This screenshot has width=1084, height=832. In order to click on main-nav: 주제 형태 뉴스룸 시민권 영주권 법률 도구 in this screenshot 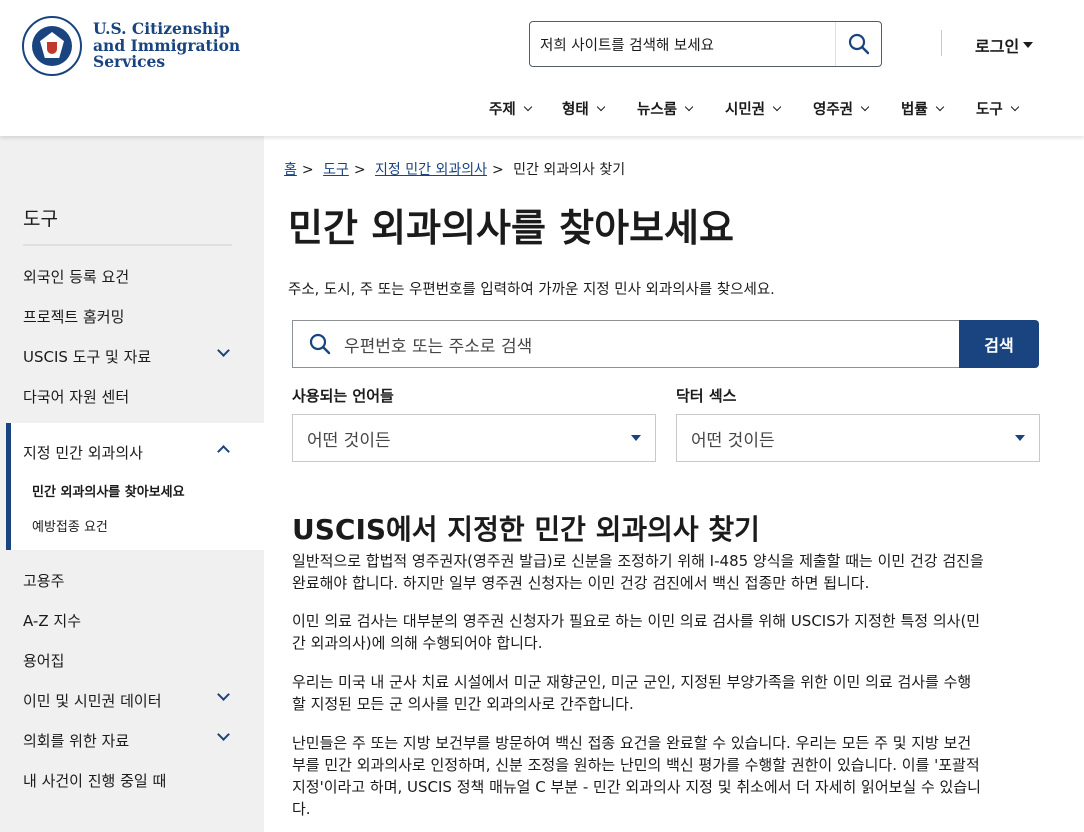, I will do `click(542, 109)`.